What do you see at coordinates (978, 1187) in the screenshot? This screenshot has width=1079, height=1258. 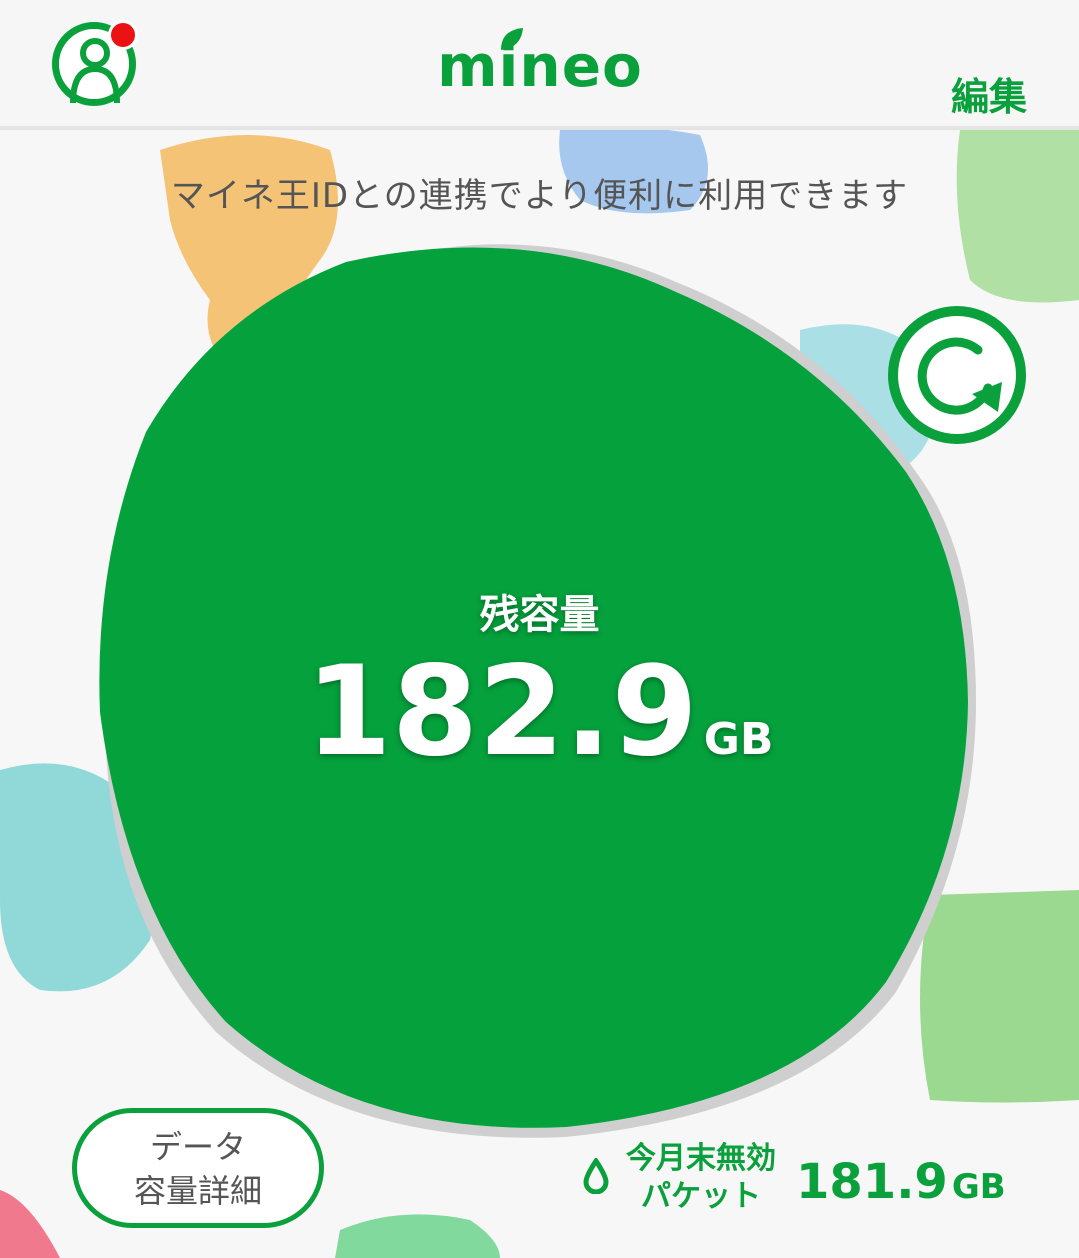 I see `expiring-unit: GB` at bounding box center [978, 1187].